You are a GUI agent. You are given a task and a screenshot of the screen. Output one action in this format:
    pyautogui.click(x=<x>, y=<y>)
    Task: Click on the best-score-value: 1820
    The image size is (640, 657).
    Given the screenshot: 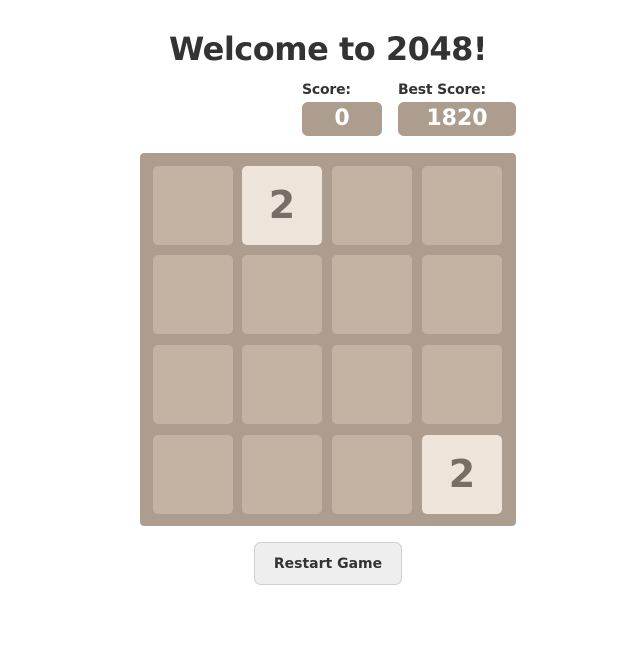 What is the action you would take?
    pyautogui.click(x=457, y=119)
    